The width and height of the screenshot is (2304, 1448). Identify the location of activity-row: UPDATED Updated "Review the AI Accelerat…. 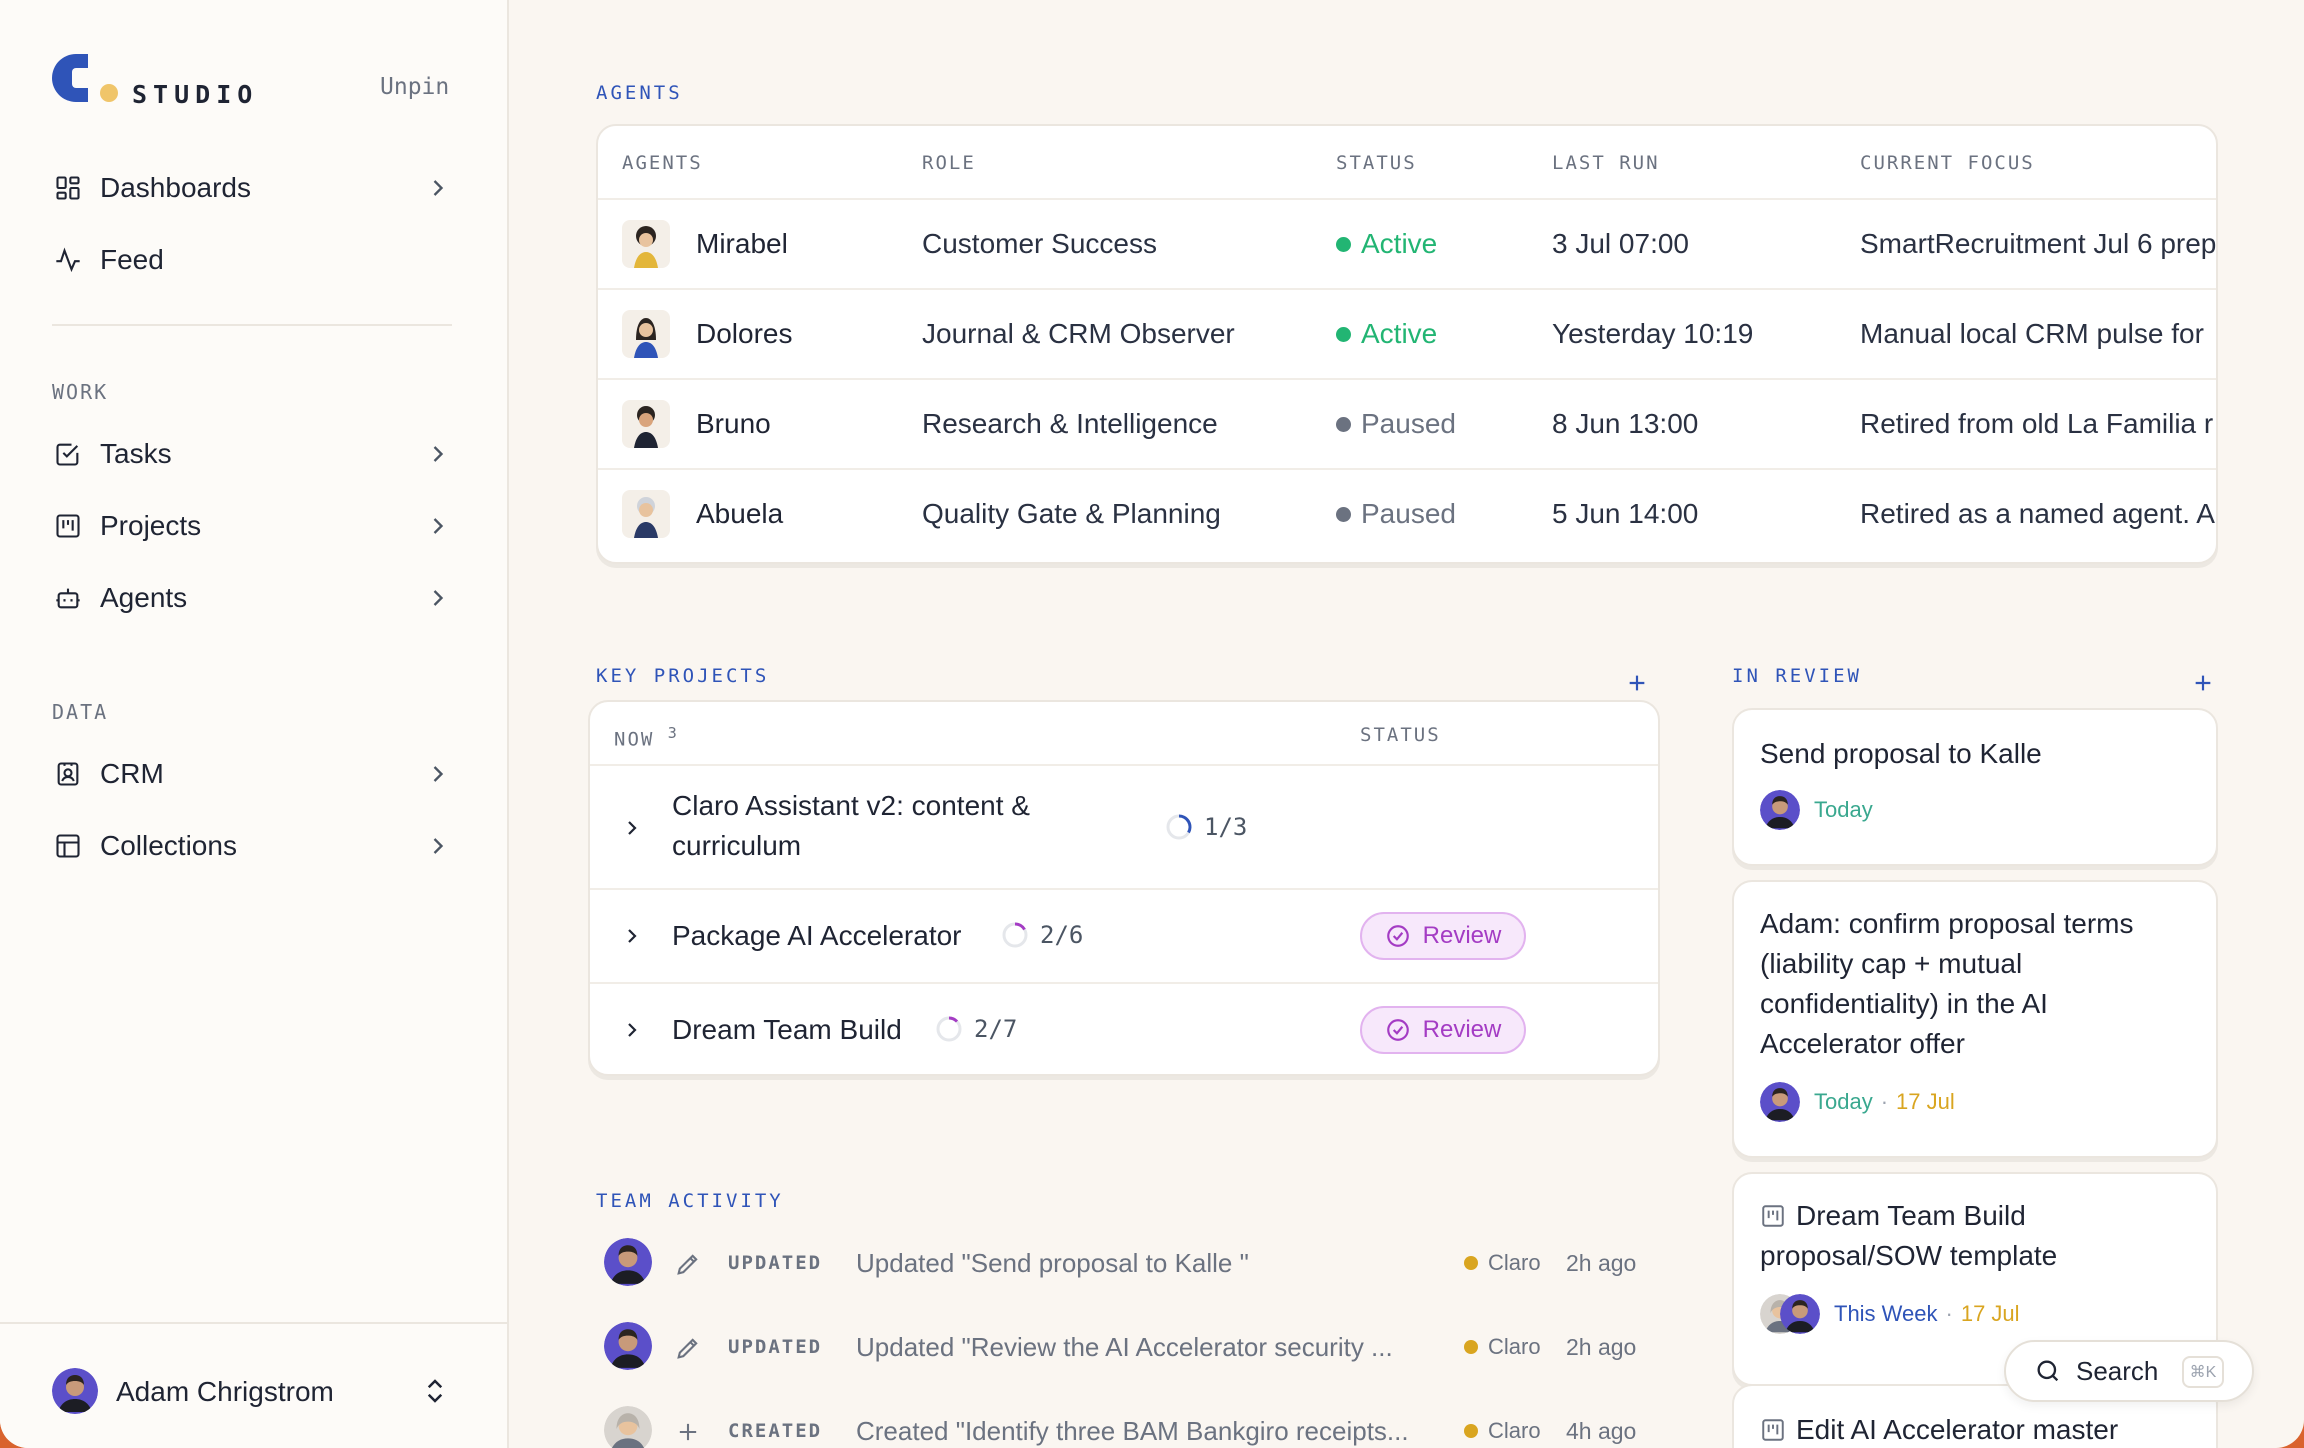
(1124, 1347).